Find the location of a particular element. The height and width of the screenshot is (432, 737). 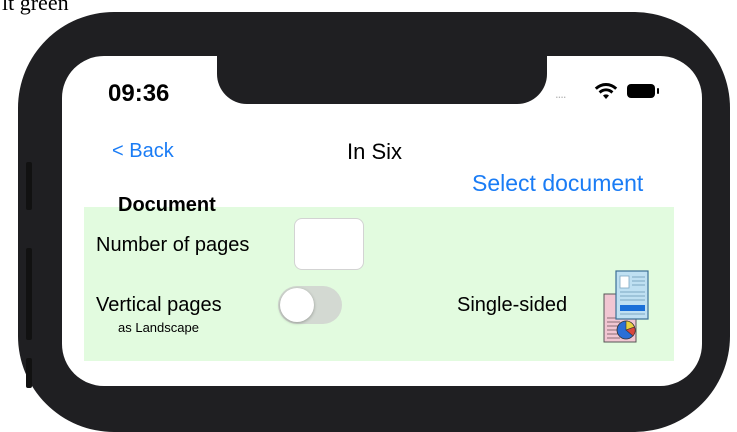

volume-down-button is located at coordinates (29, 373).